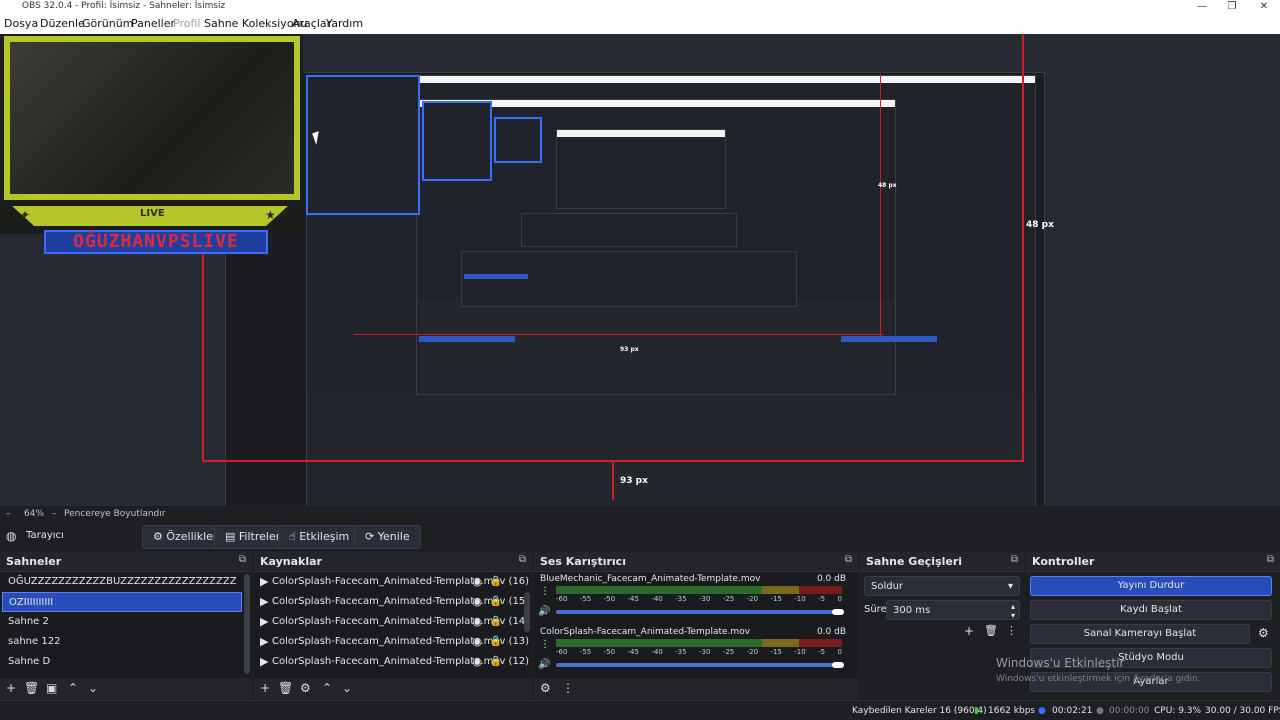 The width and height of the screenshot is (1280, 720). I want to click on remove-transition-icon: 🗑, so click(991, 630).